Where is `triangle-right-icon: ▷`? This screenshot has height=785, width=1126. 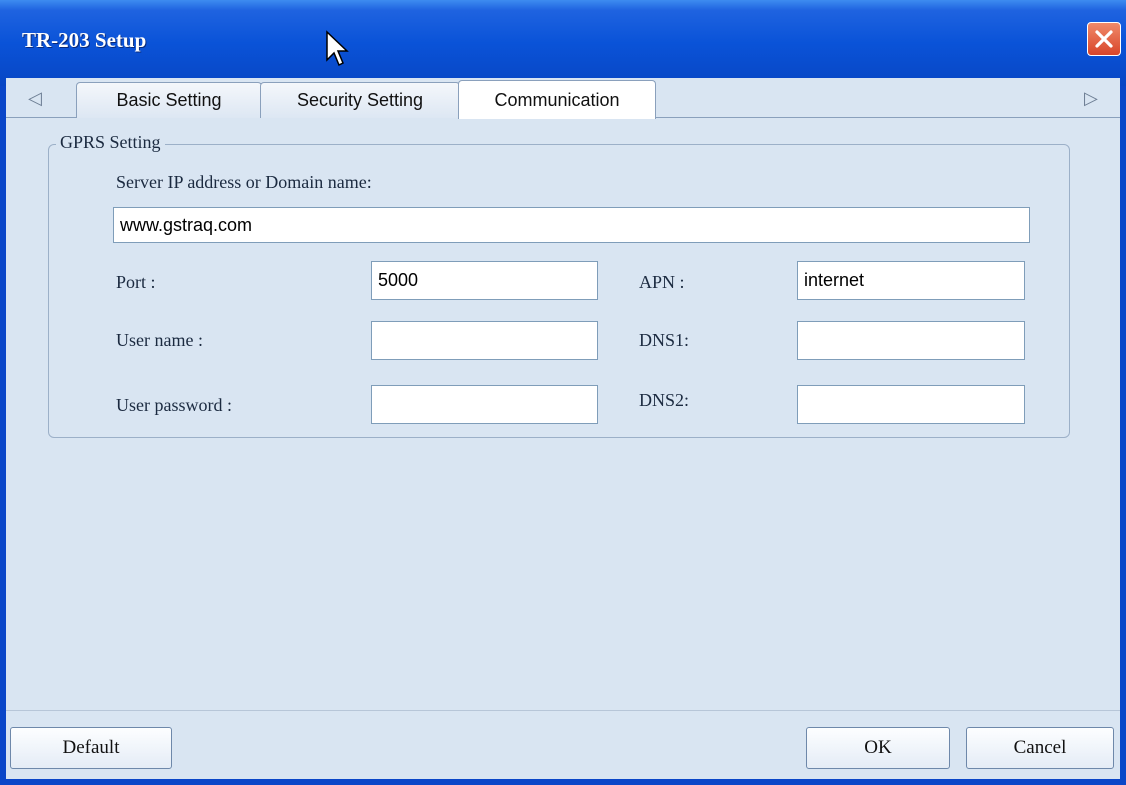 triangle-right-icon: ▷ is located at coordinates (1091, 98).